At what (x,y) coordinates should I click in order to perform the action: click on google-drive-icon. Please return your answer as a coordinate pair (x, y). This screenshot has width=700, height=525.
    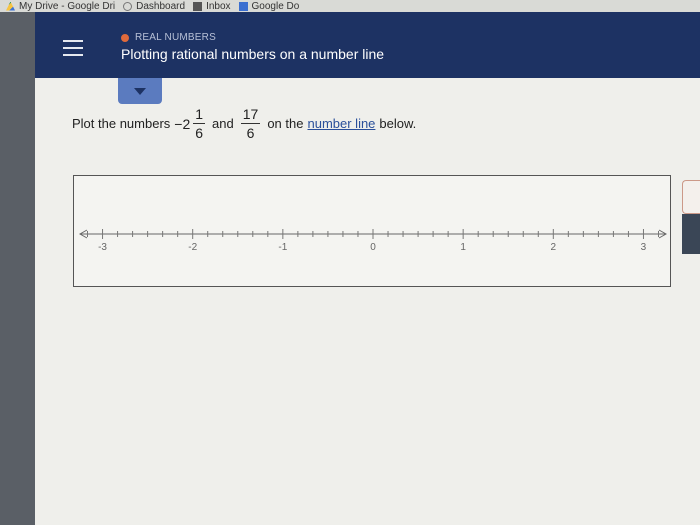
    Looking at the image, I should click on (10, 6).